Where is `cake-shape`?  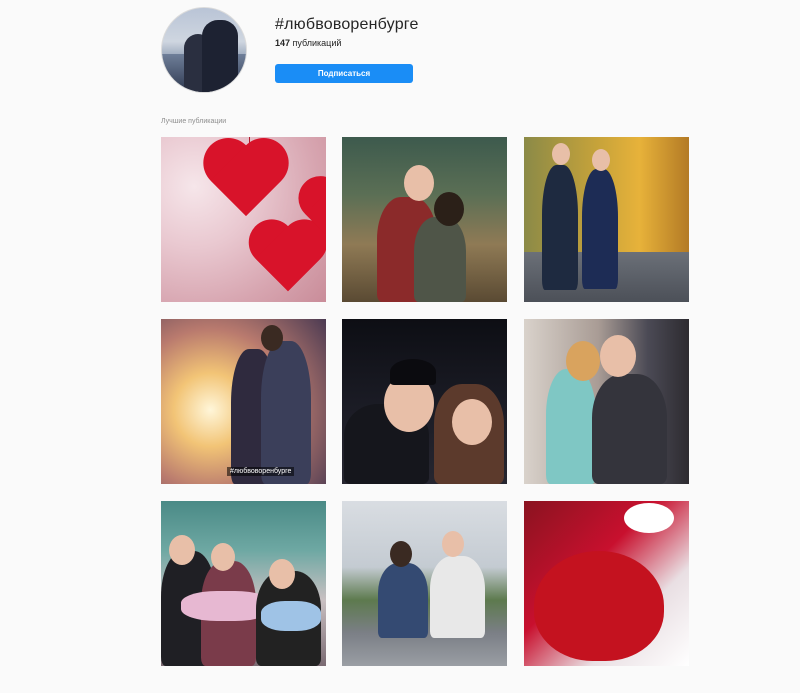 cake-shape is located at coordinates (599, 606).